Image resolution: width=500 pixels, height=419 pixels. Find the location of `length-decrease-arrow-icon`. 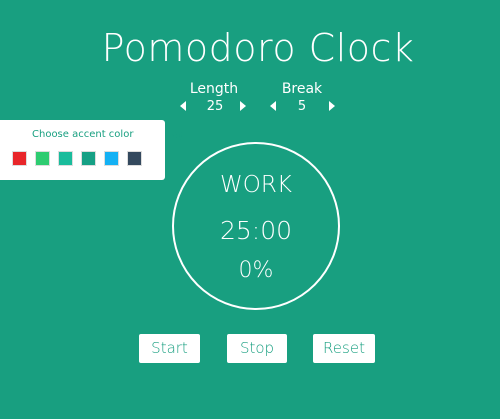

length-decrease-arrow-icon is located at coordinates (183, 106).